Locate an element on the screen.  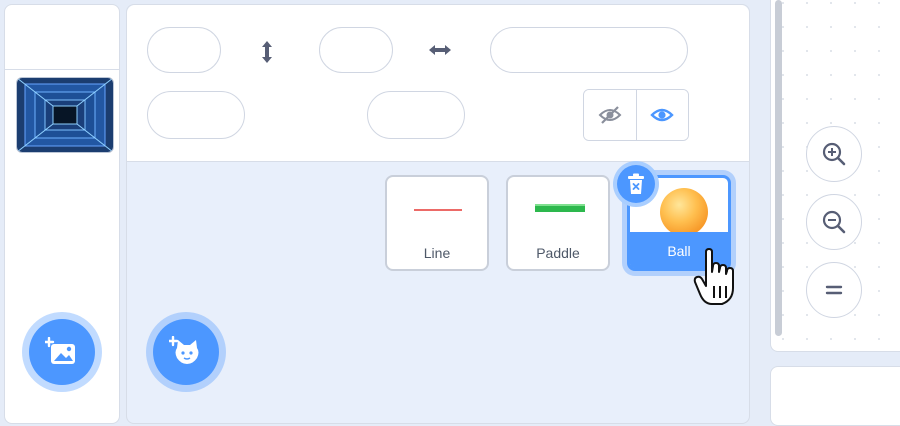
zoom-out-button is located at coordinates (834, 222).